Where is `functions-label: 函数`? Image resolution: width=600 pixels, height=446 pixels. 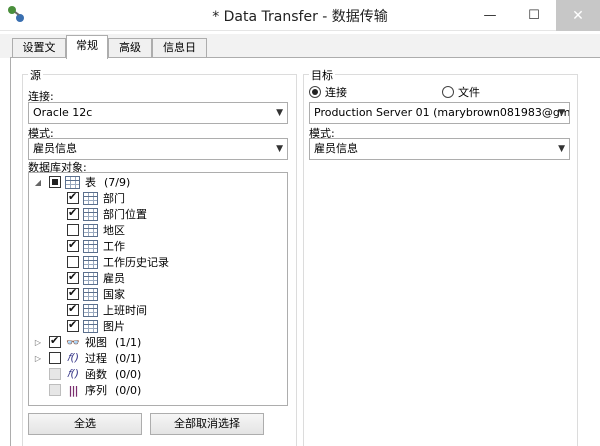
functions-label: 函数 is located at coordinates (96, 374).